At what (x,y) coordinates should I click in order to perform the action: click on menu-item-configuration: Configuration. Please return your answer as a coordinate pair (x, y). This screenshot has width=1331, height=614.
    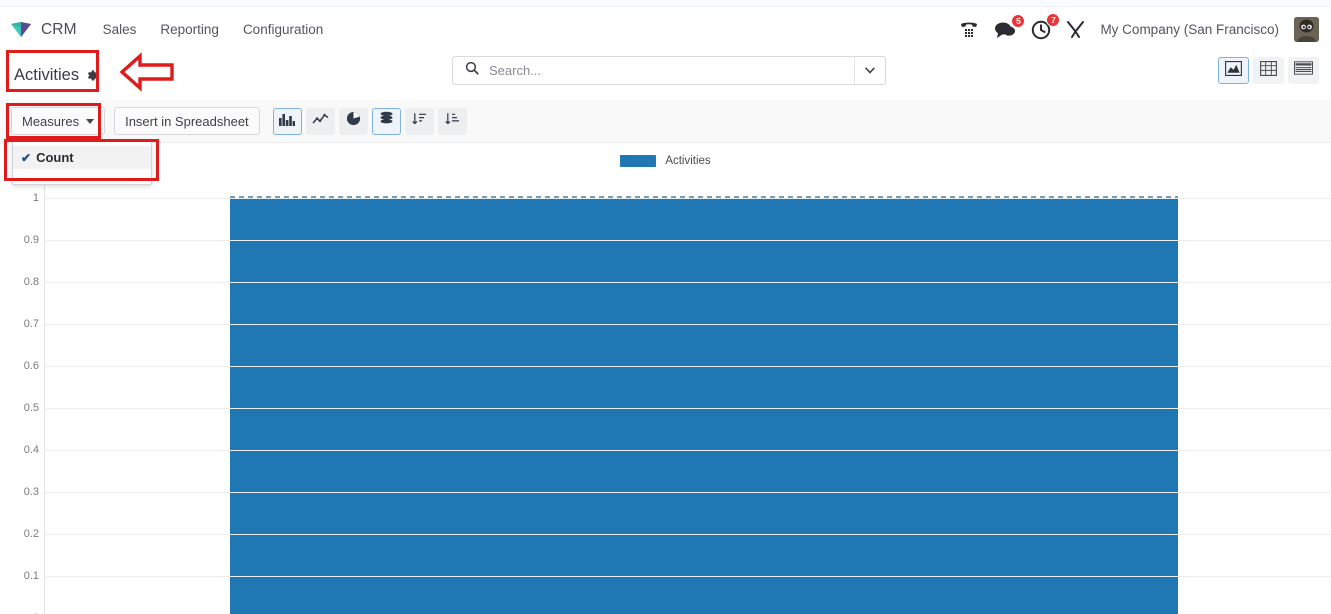
    Looking at the image, I should click on (283, 29).